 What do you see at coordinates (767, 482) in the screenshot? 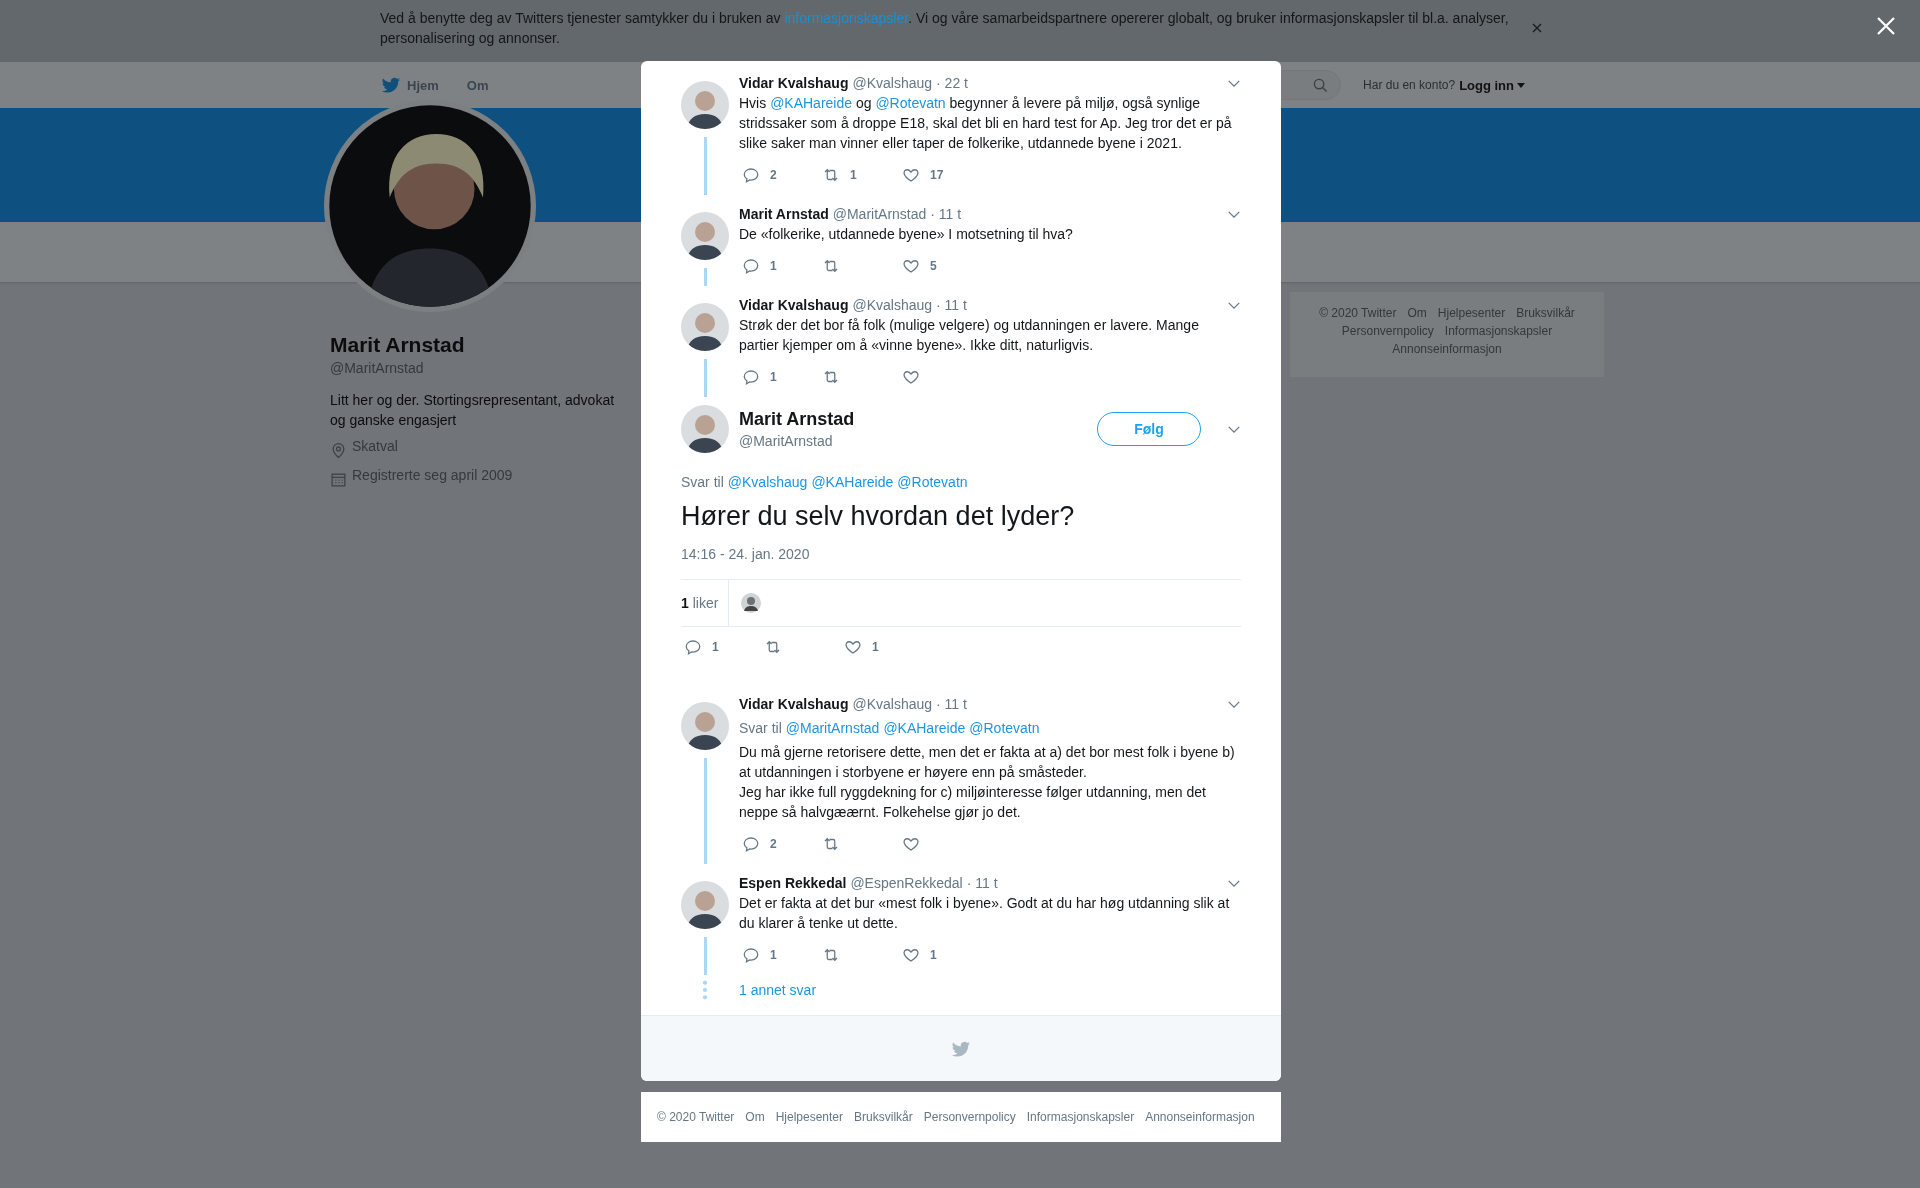
I see `mention-link: @Kvalshaug` at bounding box center [767, 482].